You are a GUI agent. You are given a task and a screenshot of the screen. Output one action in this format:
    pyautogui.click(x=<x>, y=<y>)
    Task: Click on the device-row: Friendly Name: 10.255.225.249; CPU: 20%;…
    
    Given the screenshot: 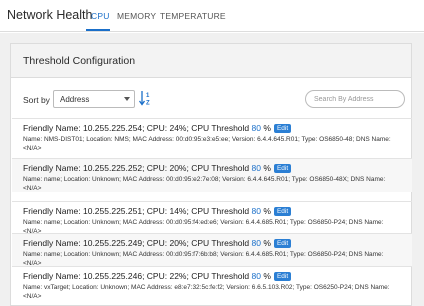 What is the action you would take?
    pyautogui.click(x=212, y=250)
    